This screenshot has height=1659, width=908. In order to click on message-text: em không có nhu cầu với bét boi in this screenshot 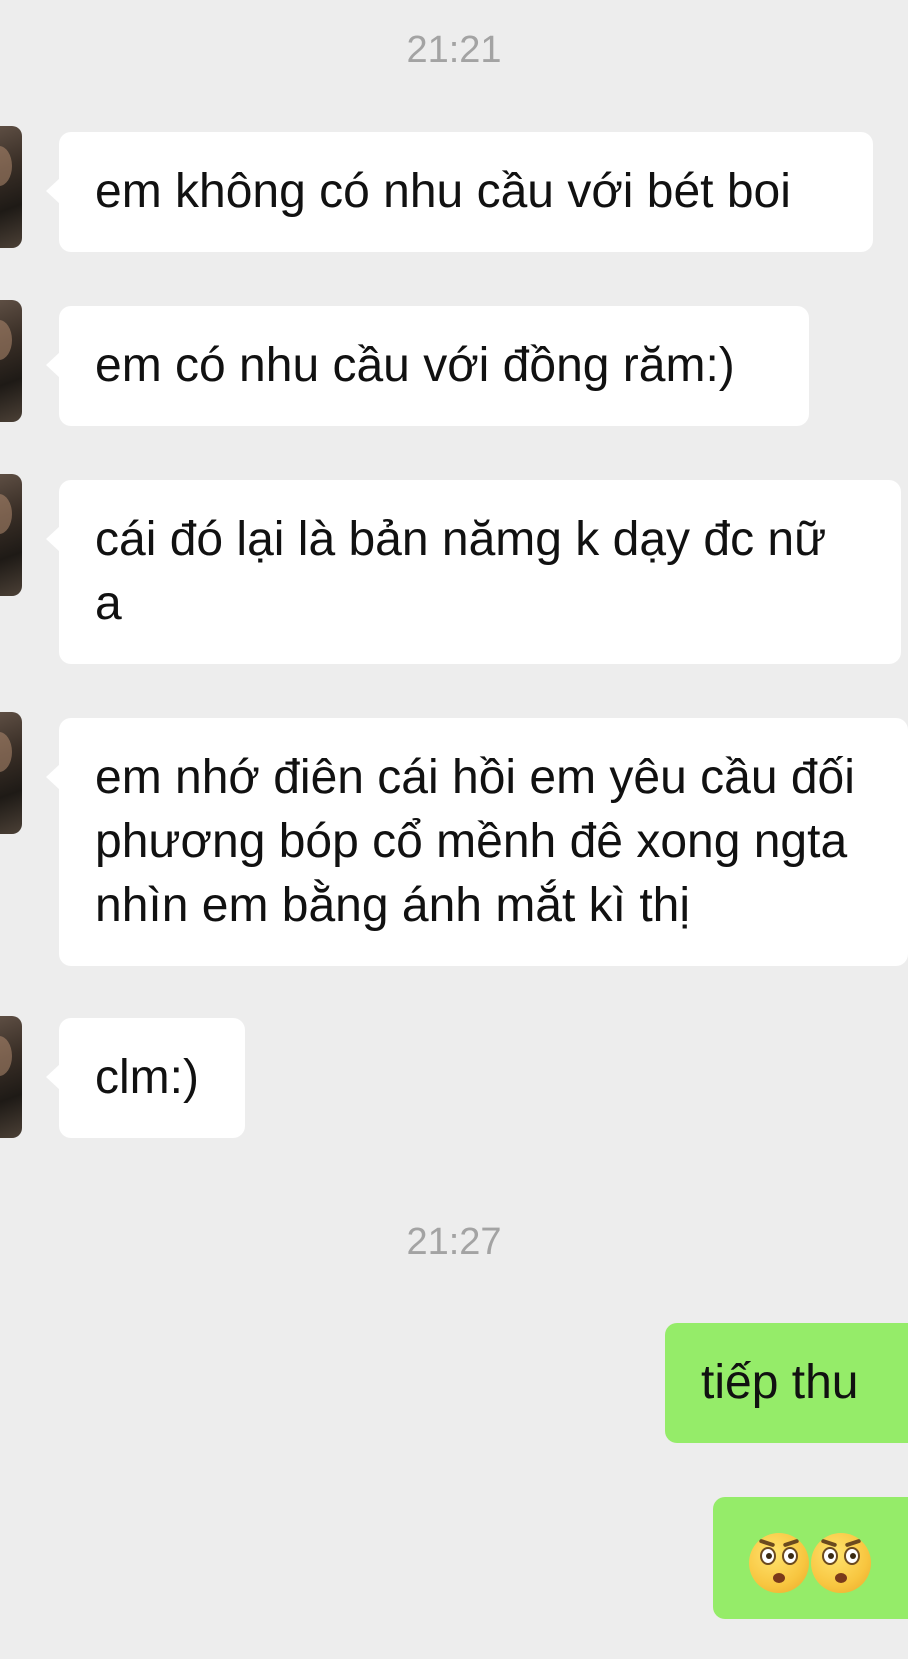, I will do `click(443, 191)`.